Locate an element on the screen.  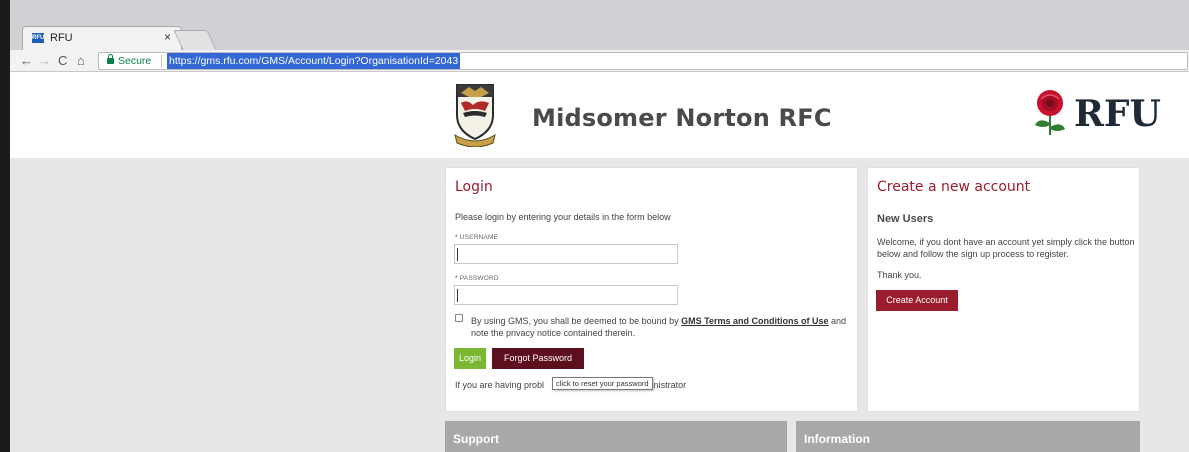
forgot-password-tooltip: click to reset your password is located at coordinates (602, 383).